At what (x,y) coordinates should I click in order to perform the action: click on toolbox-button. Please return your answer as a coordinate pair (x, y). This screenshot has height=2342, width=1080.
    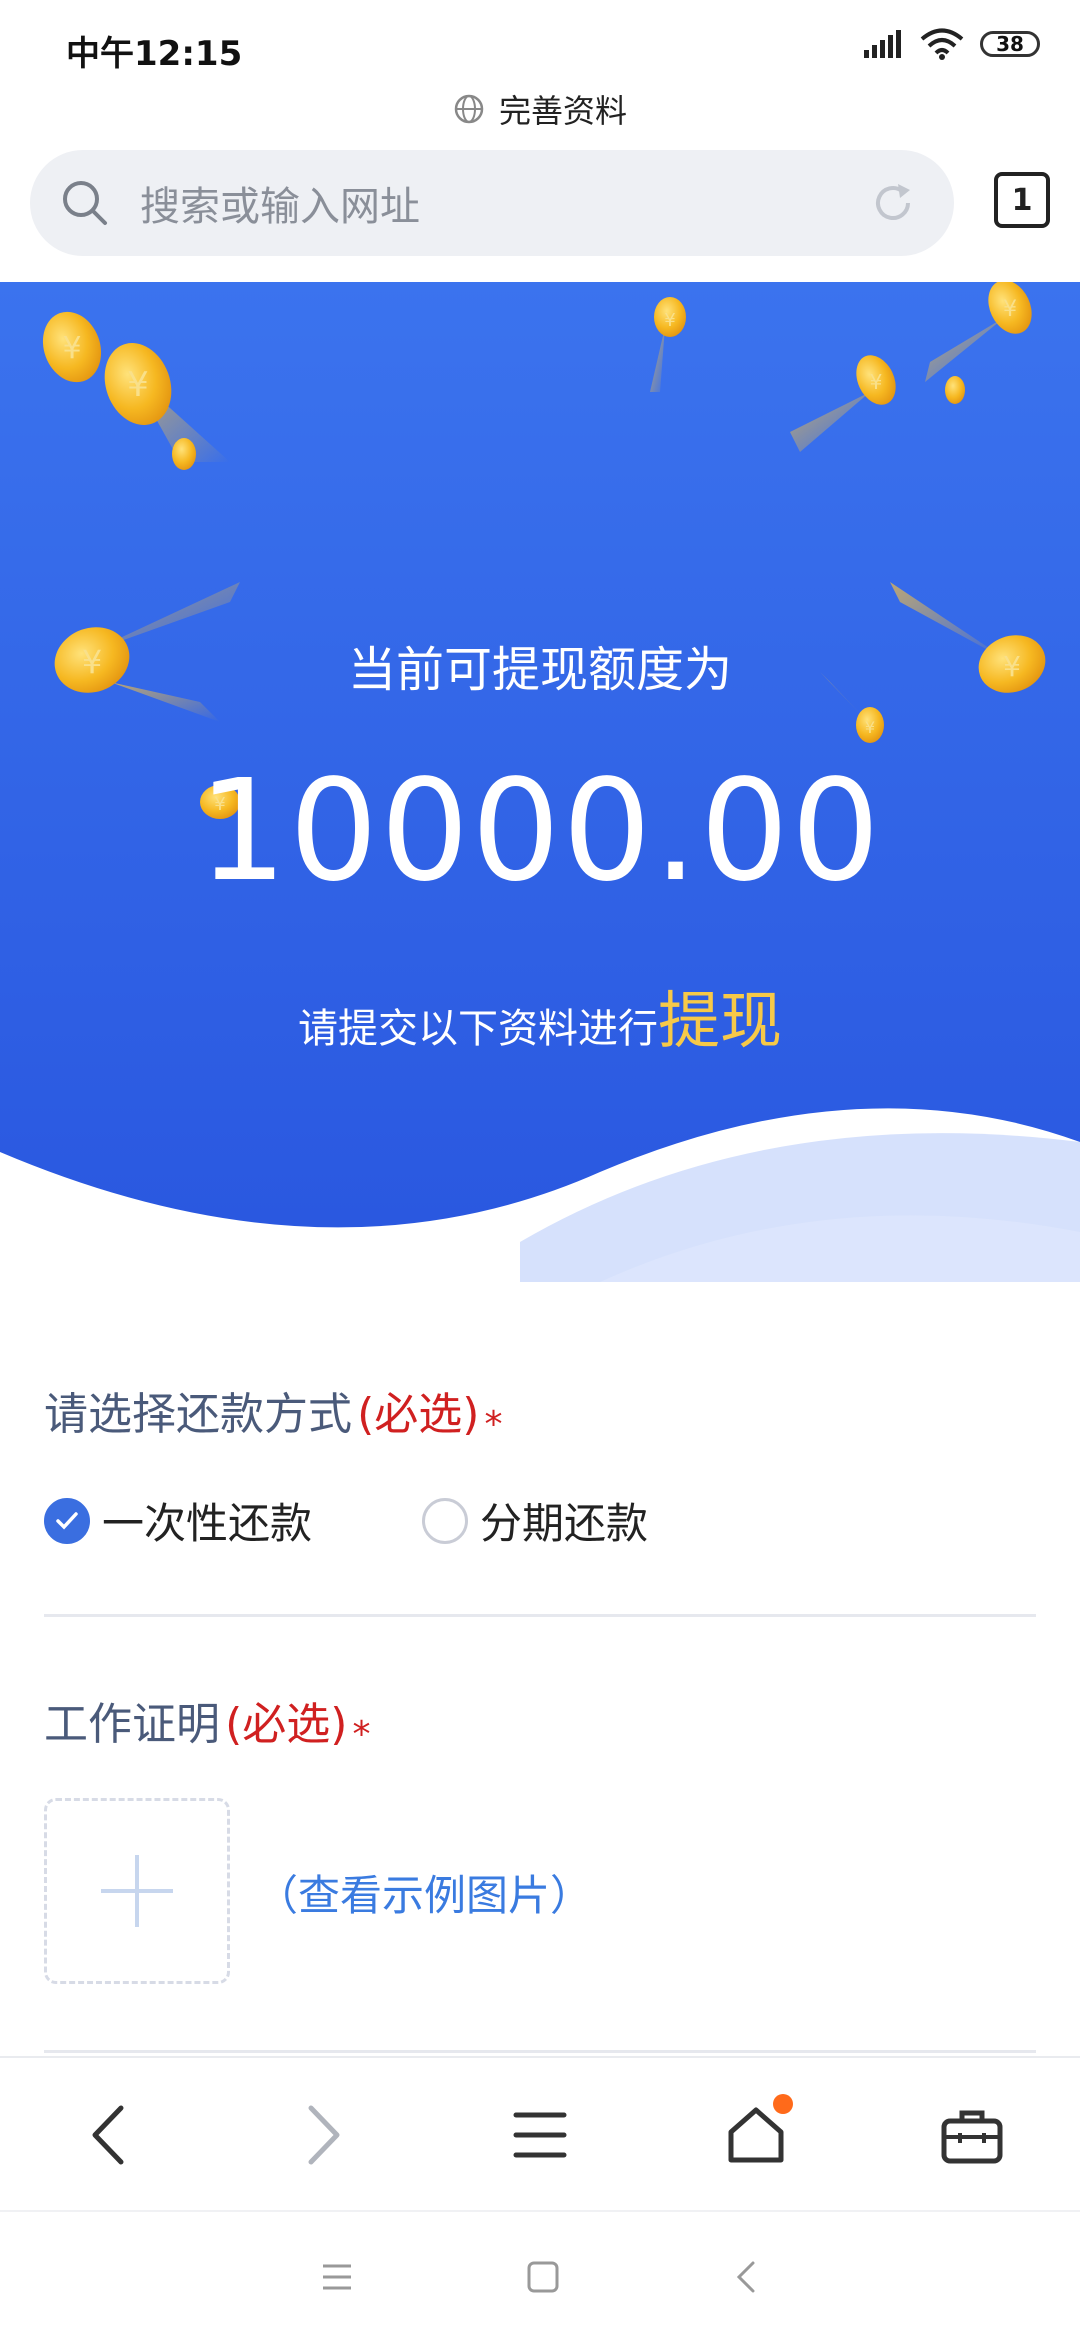
    Looking at the image, I should click on (972, 2135).